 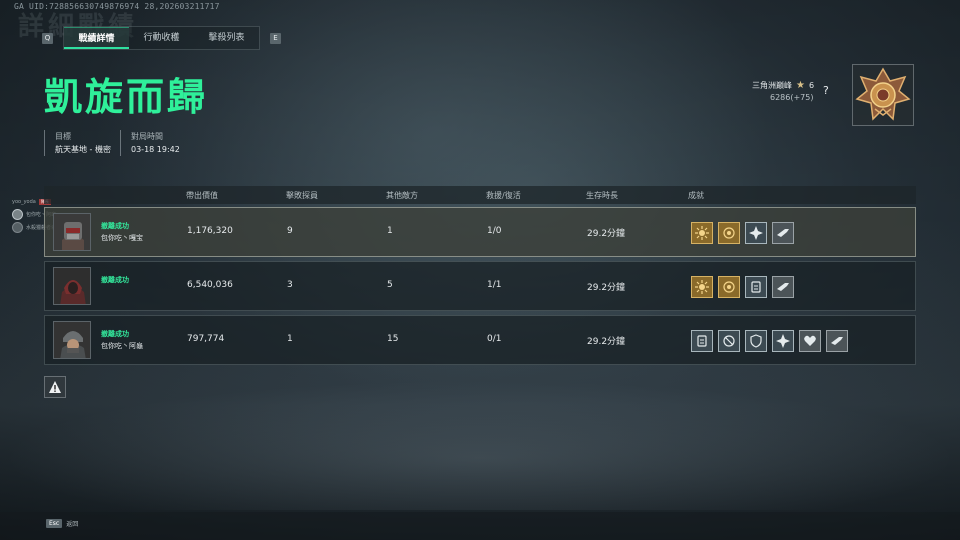 What do you see at coordinates (54, 523) in the screenshot?
I see `esc-key: Esc` at bounding box center [54, 523].